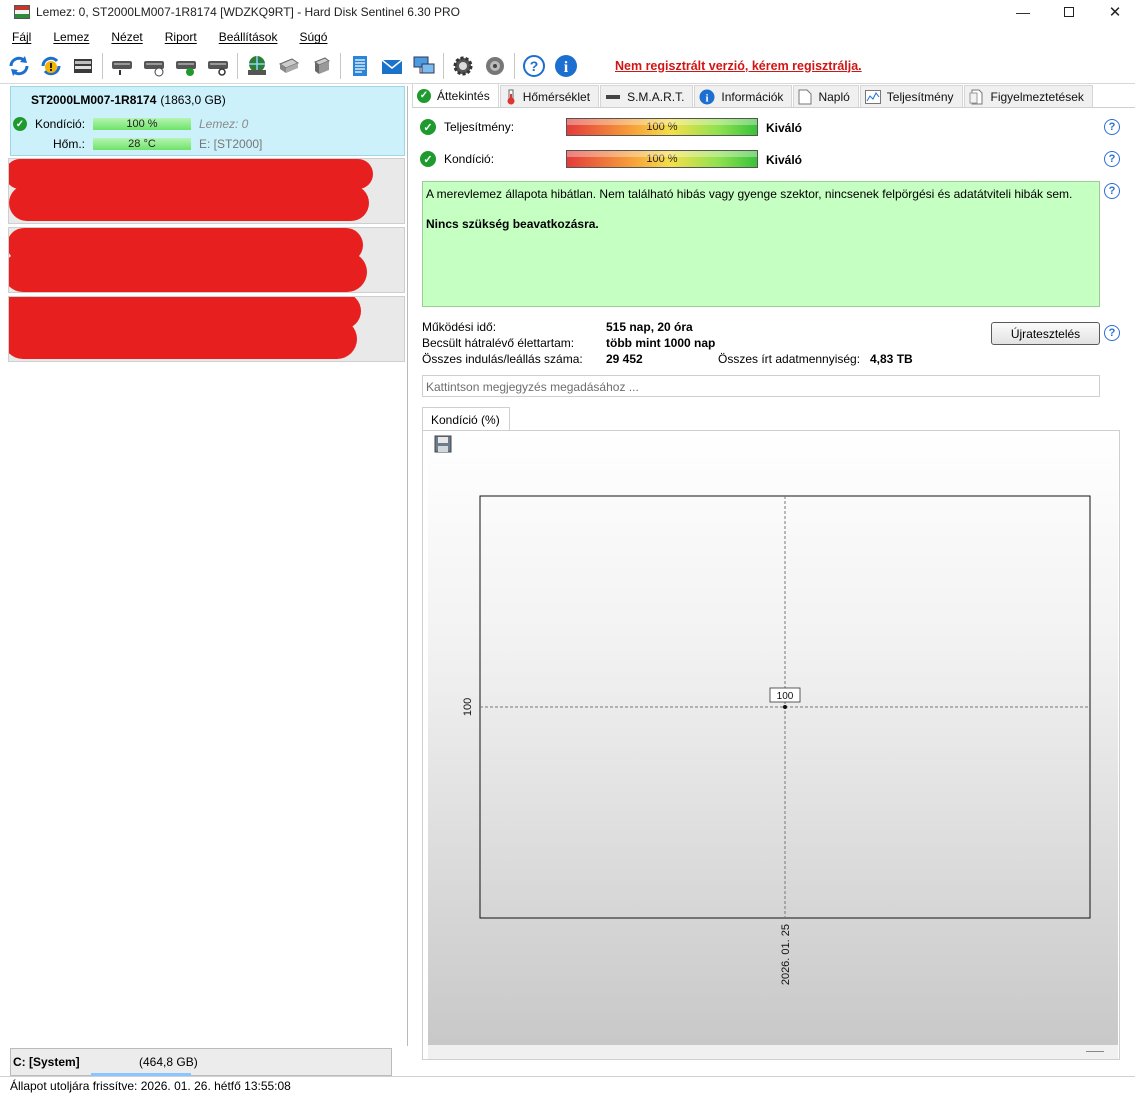 This screenshot has height=1094, width=1135. Describe the element at coordinates (549, 96) in the screenshot. I see `tab-temperature: Hőmérséklet` at that location.